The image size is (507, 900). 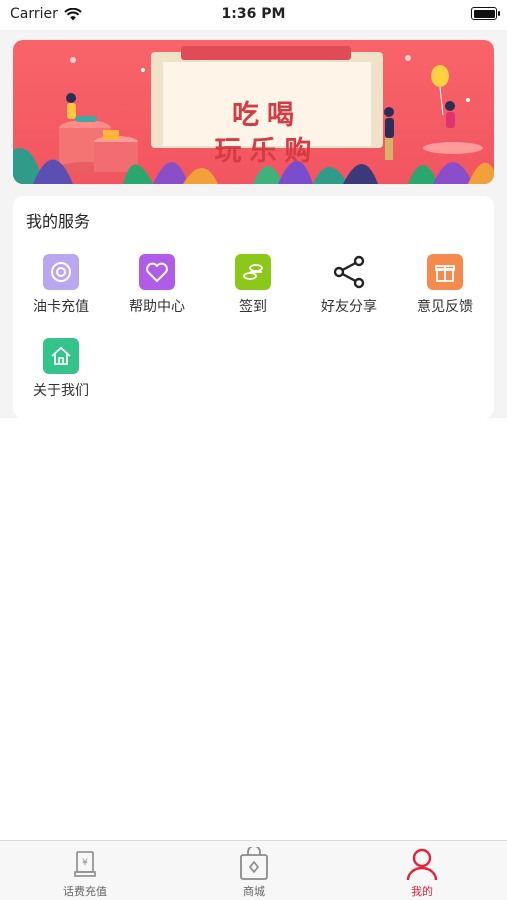 What do you see at coordinates (445, 272) in the screenshot?
I see `gift-icon` at bounding box center [445, 272].